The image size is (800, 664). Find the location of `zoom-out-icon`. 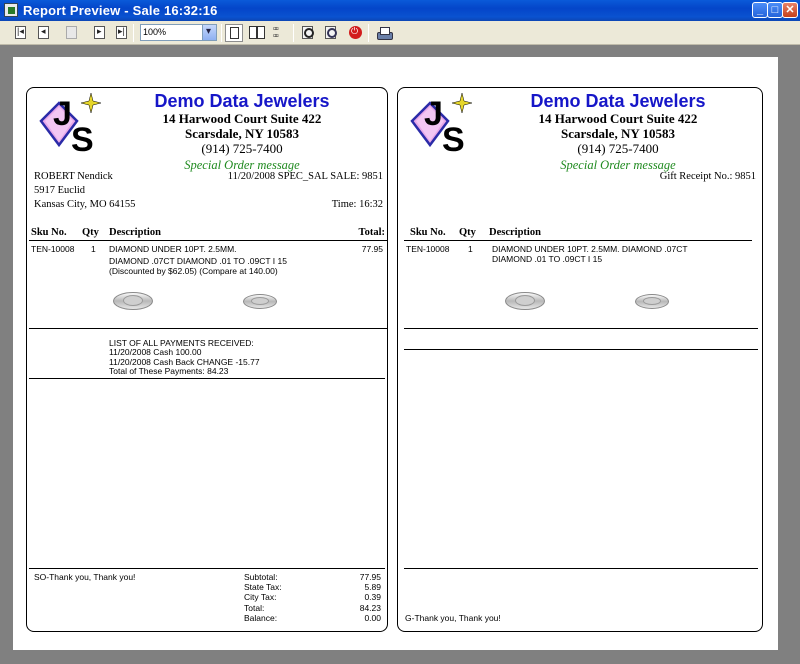

zoom-out-icon is located at coordinates (331, 32).